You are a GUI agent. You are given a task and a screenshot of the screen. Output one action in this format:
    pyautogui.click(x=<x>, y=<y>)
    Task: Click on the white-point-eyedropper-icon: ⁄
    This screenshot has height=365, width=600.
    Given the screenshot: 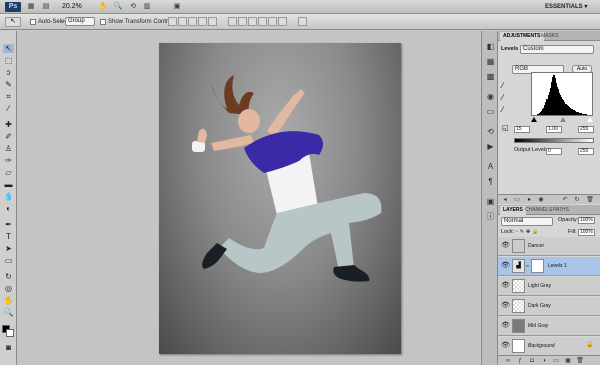 What is the action you would take?
    pyautogui.click(x=506, y=109)
    